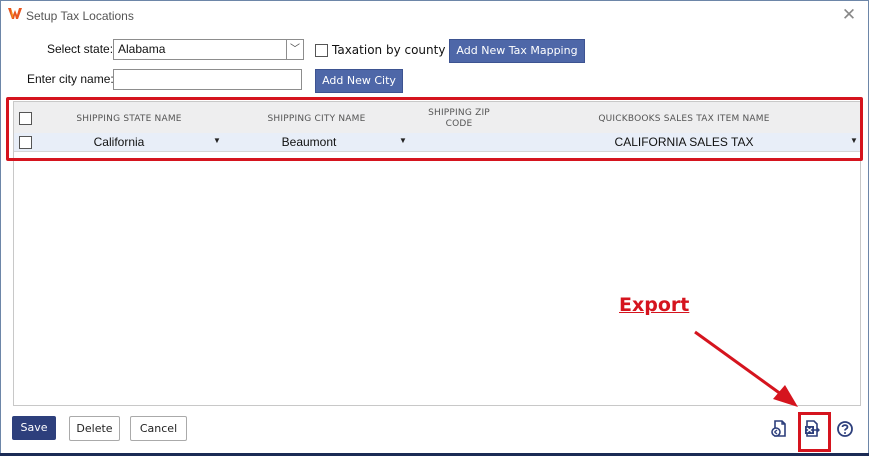 This screenshot has width=869, height=456. Describe the element at coordinates (94, 428) in the screenshot. I see `delete-button: Delete` at that location.